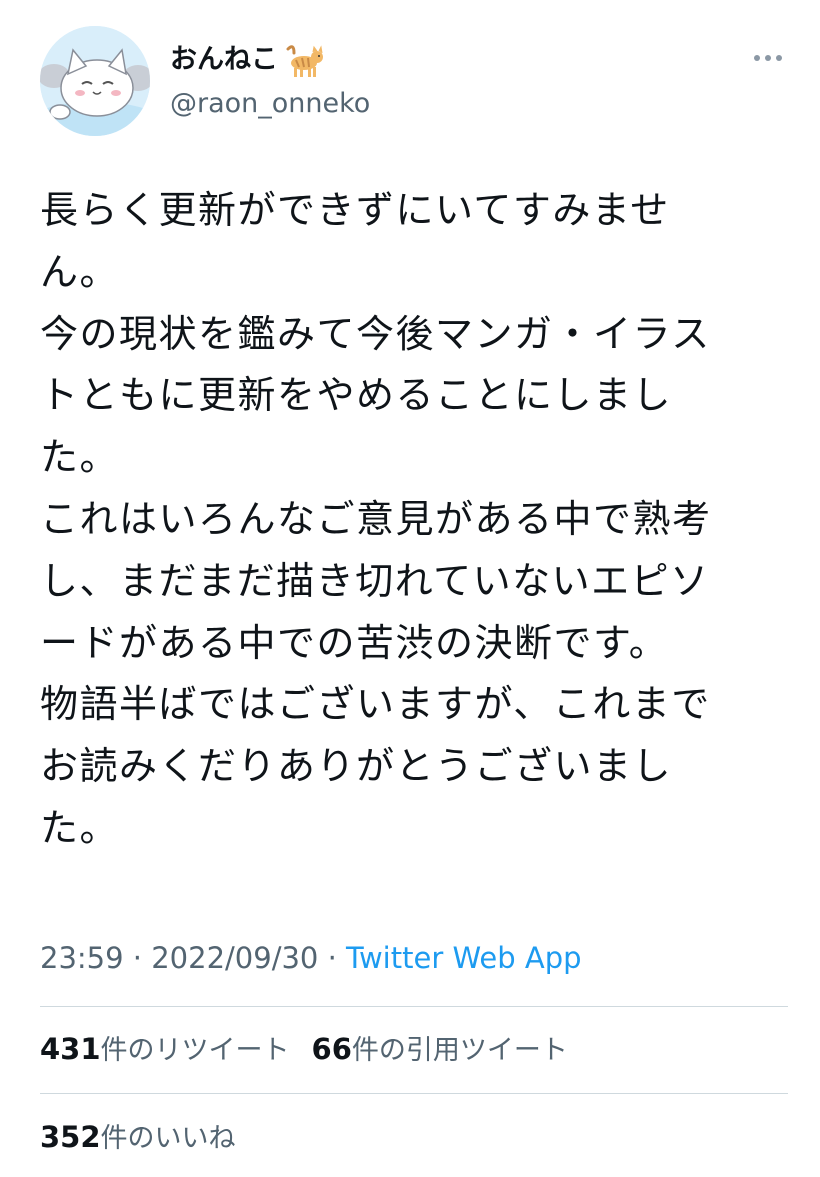 This screenshot has width=820, height=1177. I want to click on tweet-text-line: 今の現状を鑑みて今後マンガ・イラス, so click(375, 333).